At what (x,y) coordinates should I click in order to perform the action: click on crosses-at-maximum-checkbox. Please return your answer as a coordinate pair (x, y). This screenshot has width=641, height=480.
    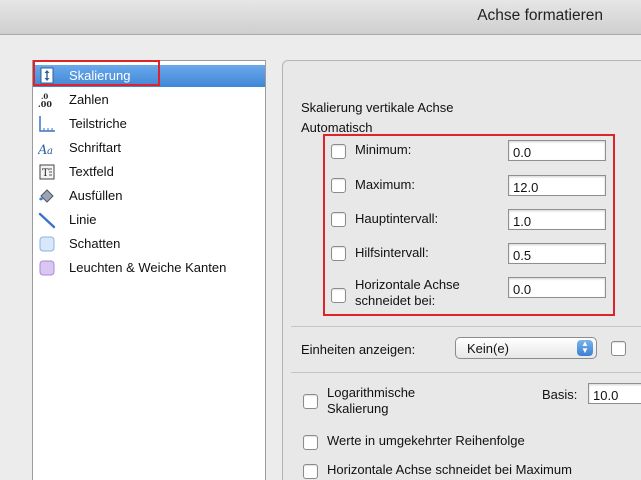
    Looking at the image, I should click on (310, 471).